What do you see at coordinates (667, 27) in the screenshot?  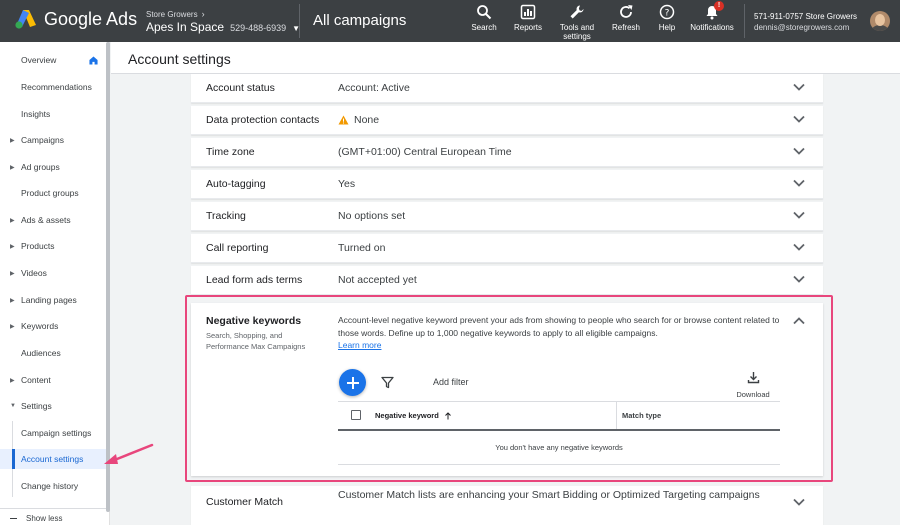 I see `help-label: Help` at bounding box center [667, 27].